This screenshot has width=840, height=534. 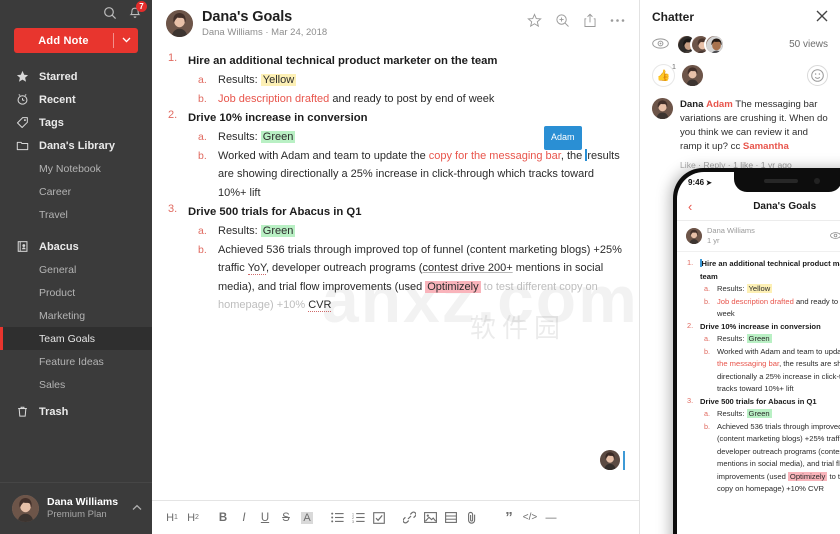 I want to click on code-button: </>, so click(x=530, y=518).